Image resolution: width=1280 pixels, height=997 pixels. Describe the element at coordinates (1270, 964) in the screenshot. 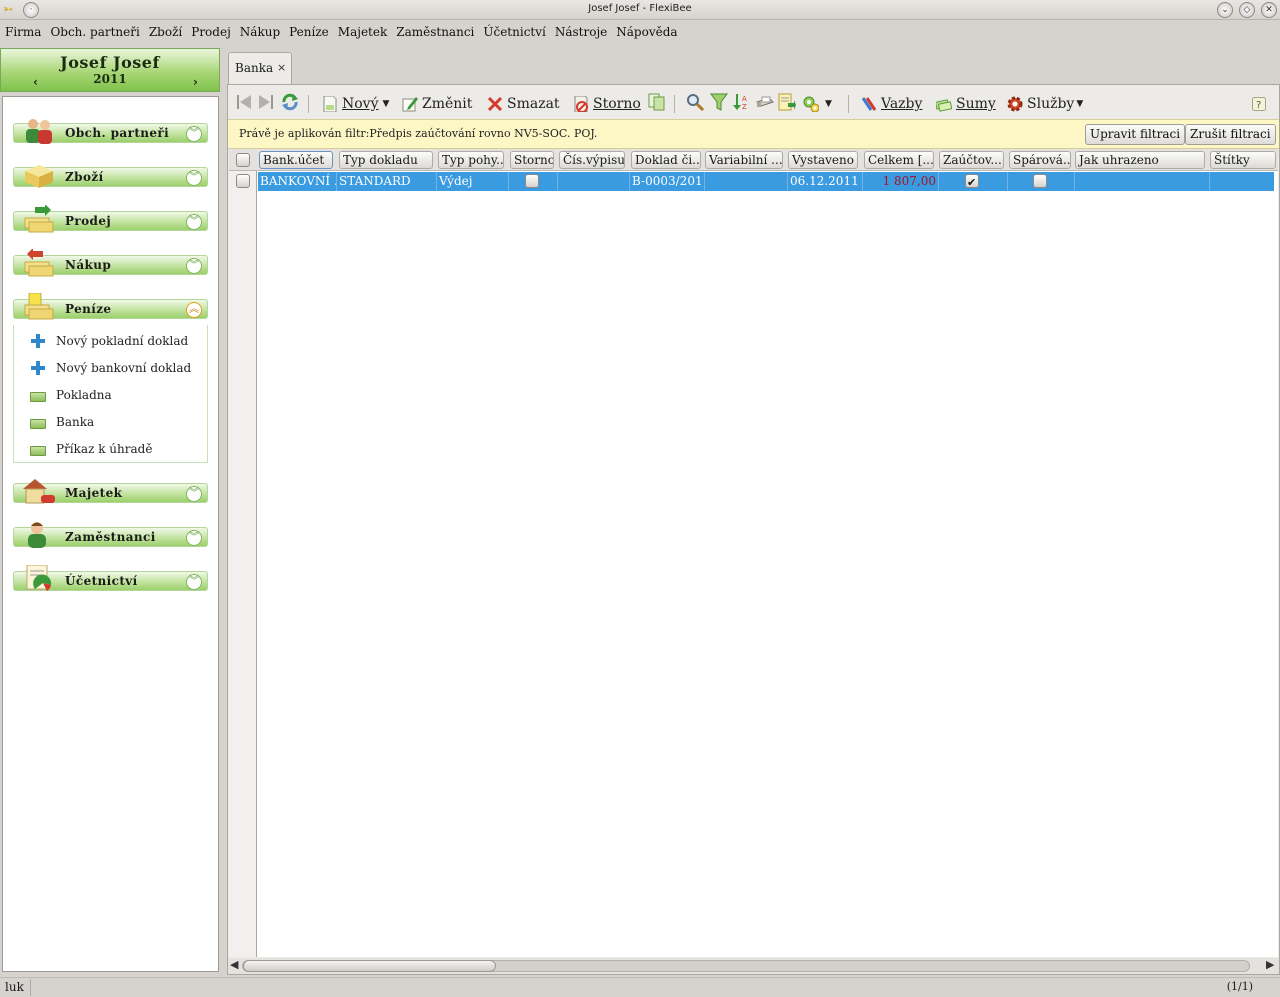

I see `scroll-right-icon: ▶` at that location.